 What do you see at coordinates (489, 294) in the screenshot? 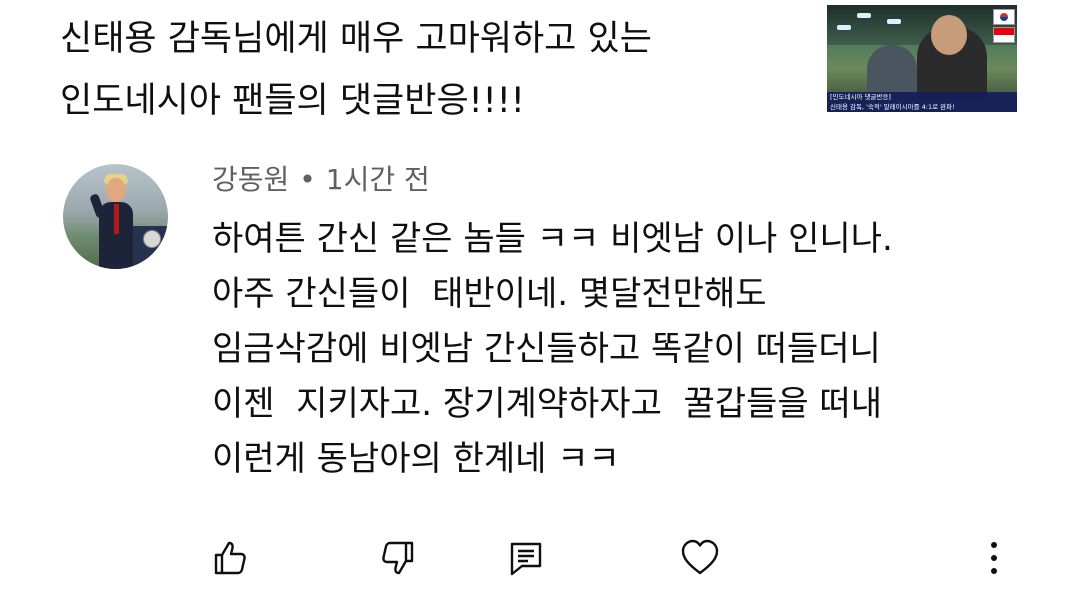
I see `comment-line-2: 아주 간신들이 태반이네. 몇달전만해도` at bounding box center [489, 294].